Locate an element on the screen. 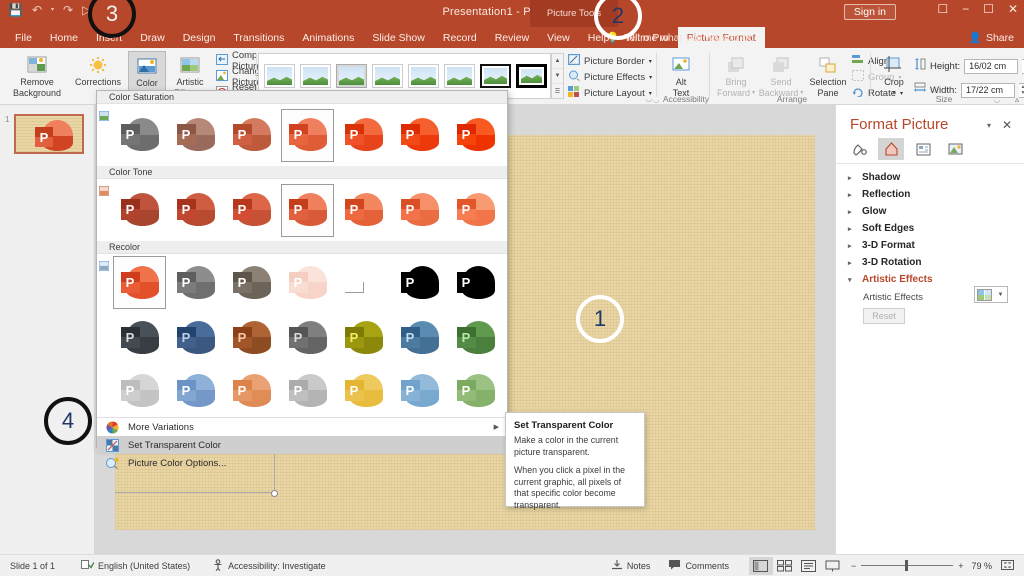  pane-item-soft-edges: ▸ Soft Edges is located at coordinates (881, 228).